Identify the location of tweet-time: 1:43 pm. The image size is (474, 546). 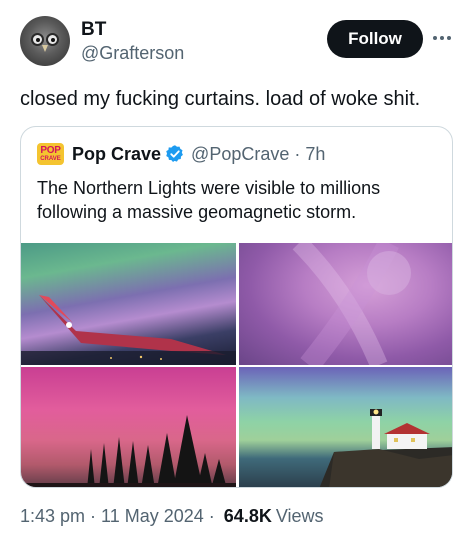
(52, 516).